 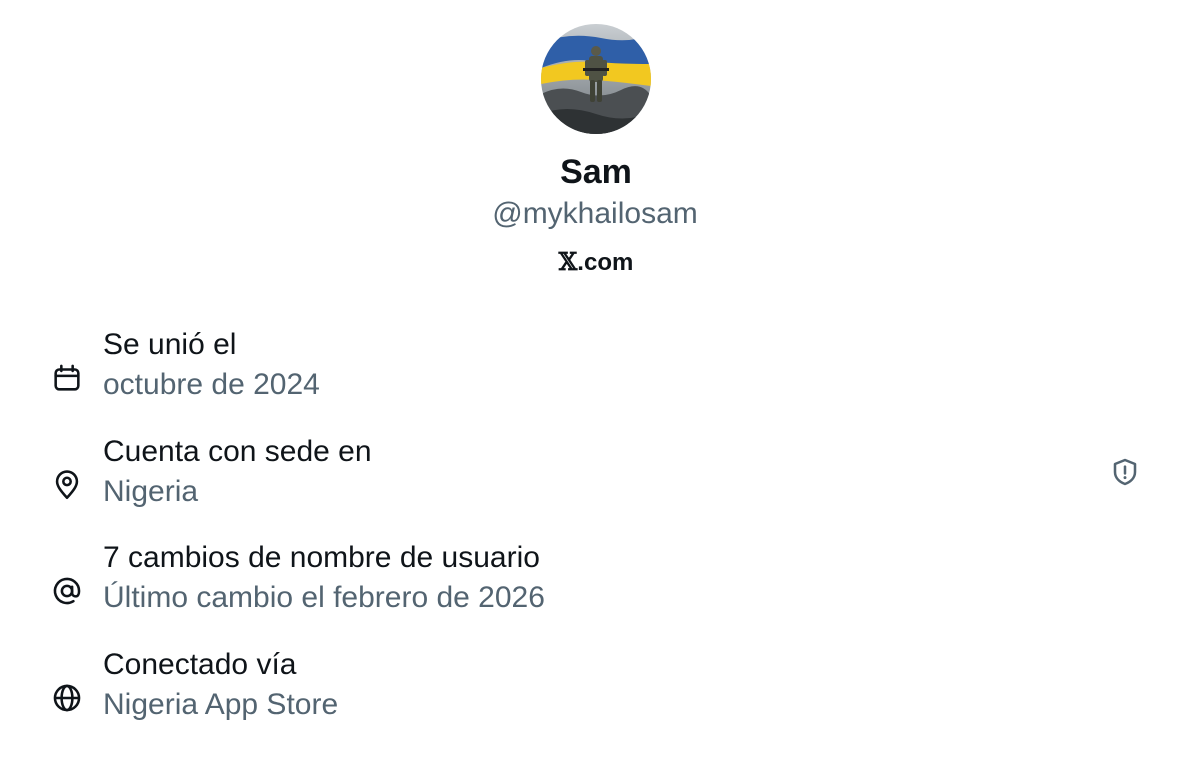 What do you see at coordinates (151, 491) in the screenshot?
I see `account-location-value: Nigeria` at bounding box center [151, 491].